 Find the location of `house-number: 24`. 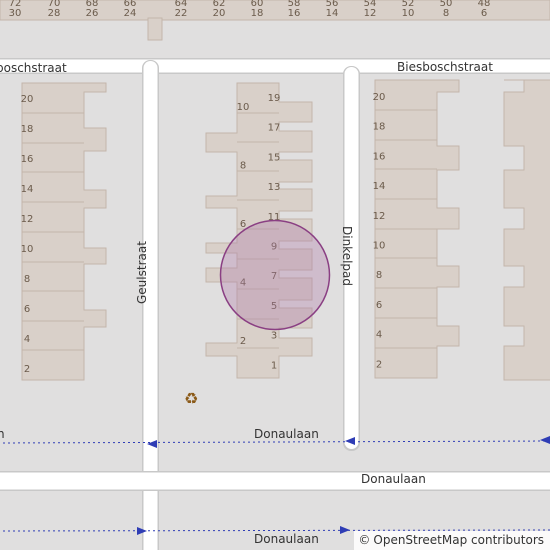

house-number: 24 is located at coordinates (130, 13).